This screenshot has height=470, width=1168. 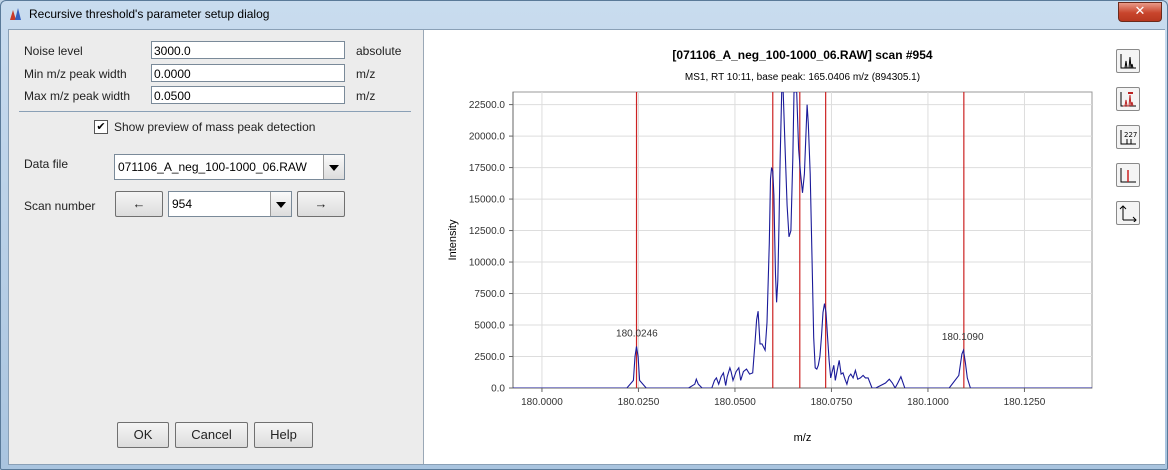 I want to click on chart-title: [071106_A_neg_100-1000_06.RAW] scan #954, so click(x=802, y=55).